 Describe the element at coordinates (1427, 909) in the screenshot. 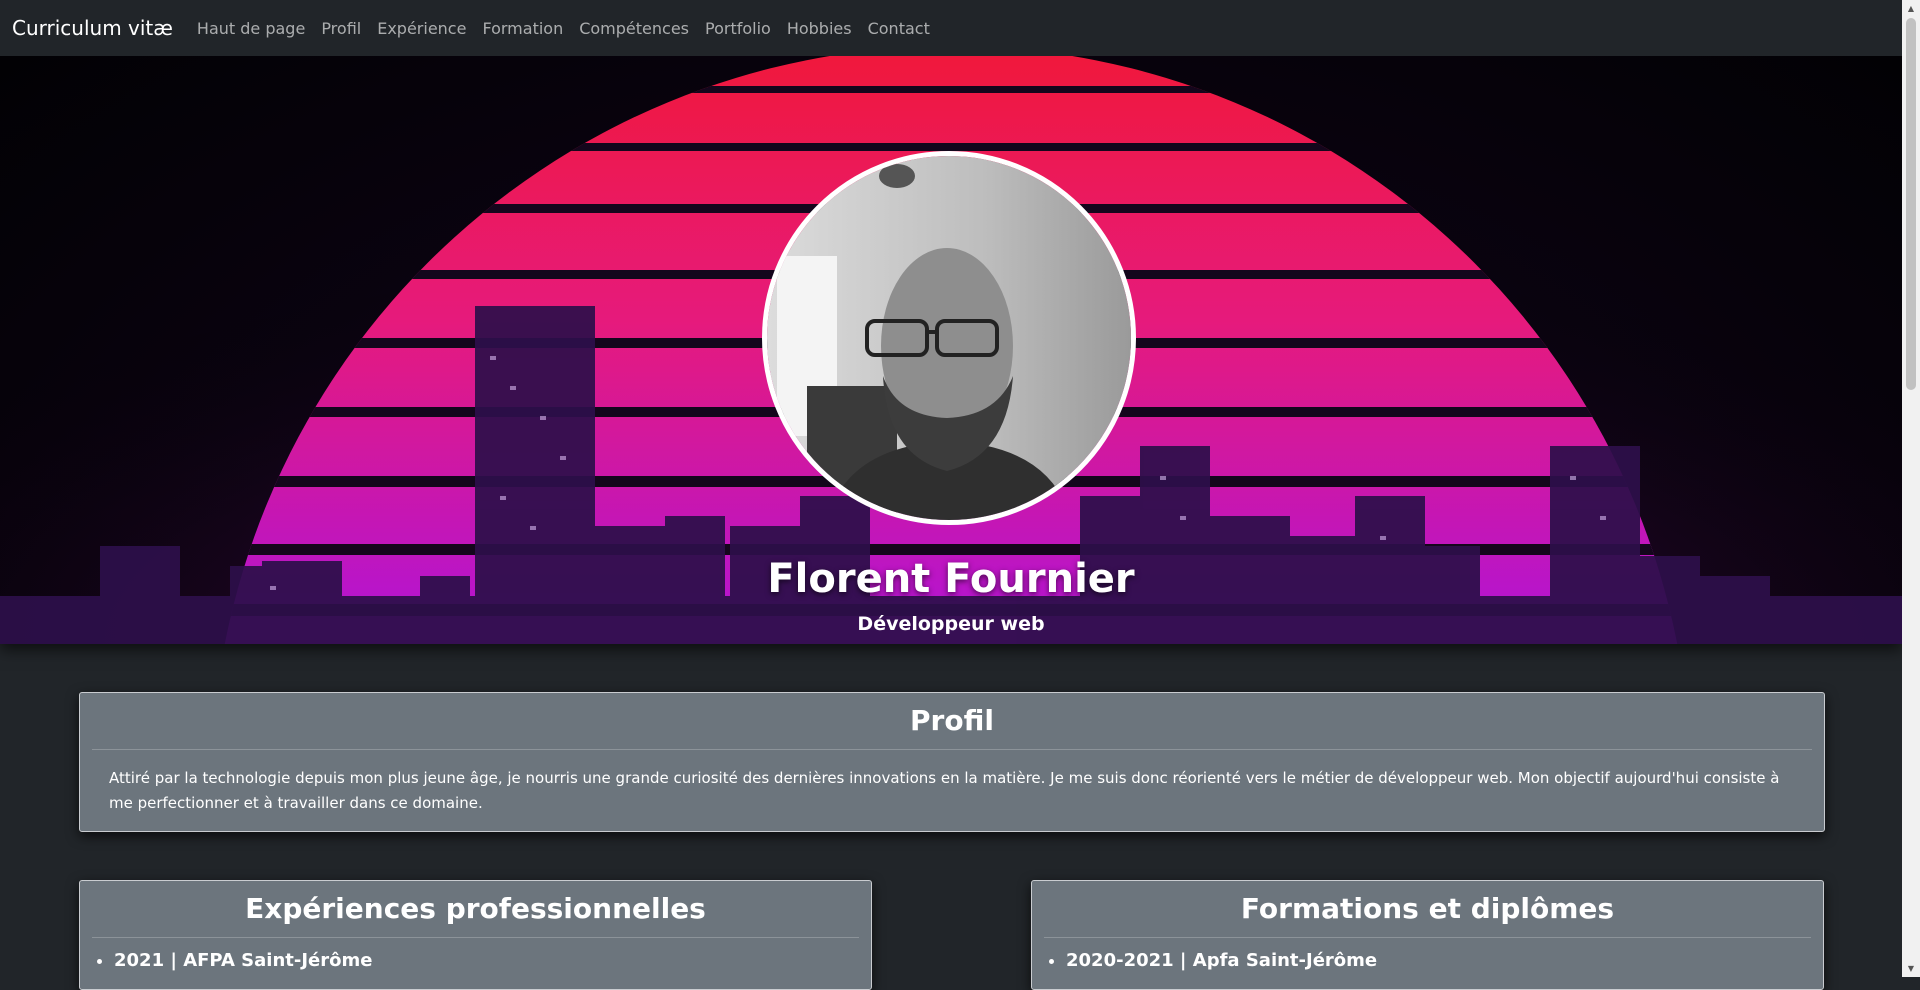

I see `formations-heading: Formations et diplômes` at that location.